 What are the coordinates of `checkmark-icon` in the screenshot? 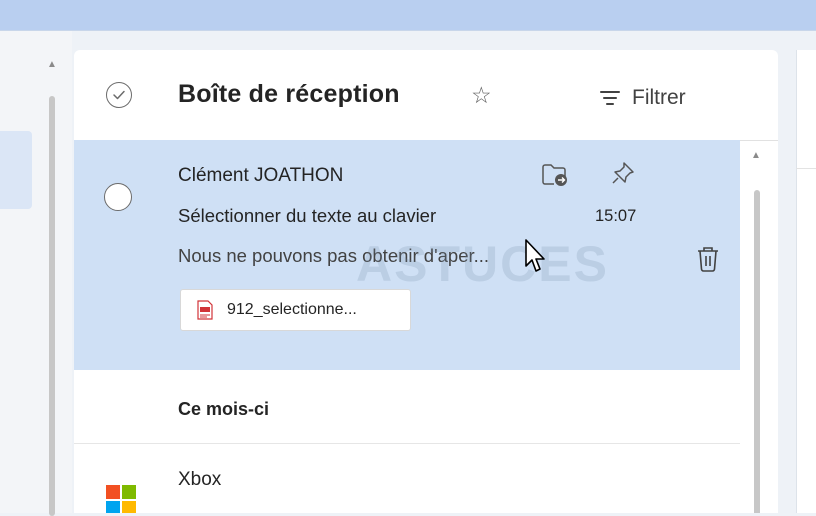 It's located at (119, 95).